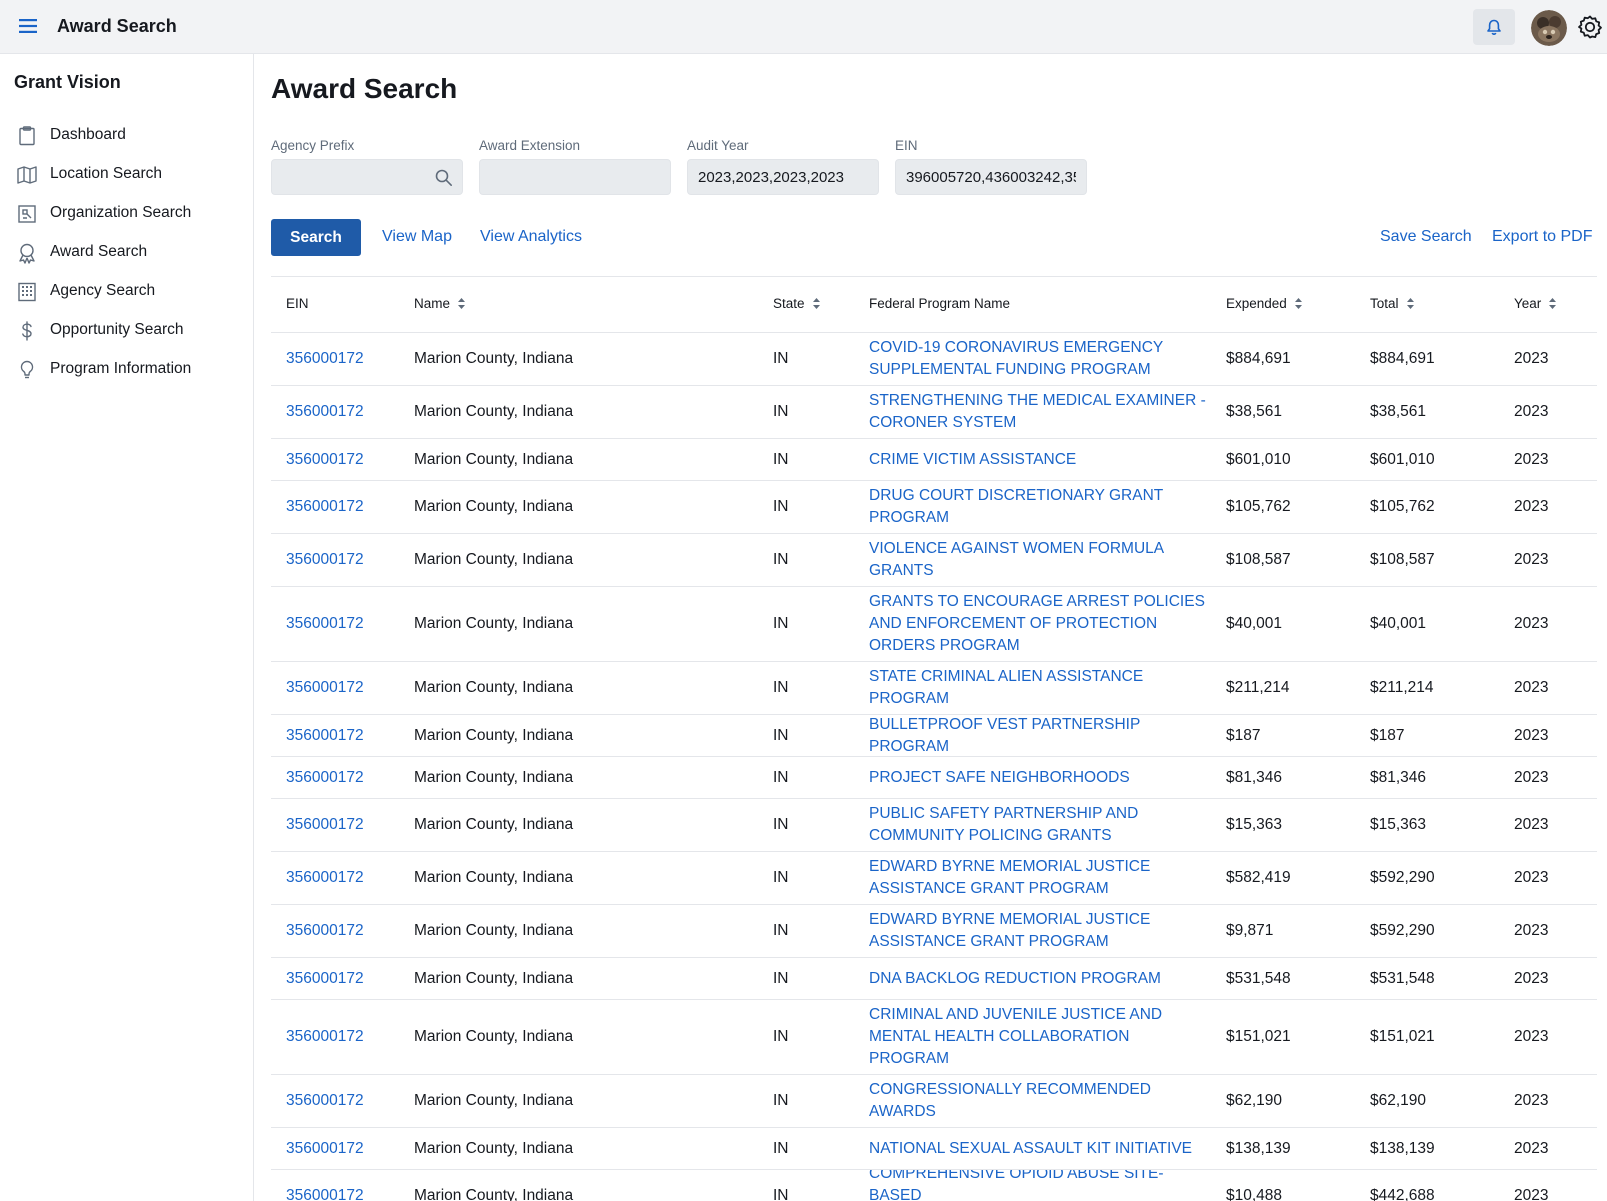 The image size is (1607, 1201). What do you see at coordinates (1590, 27) in the screenshot?
I see `settings-gear-icon` at bounding box center [1590, 27].